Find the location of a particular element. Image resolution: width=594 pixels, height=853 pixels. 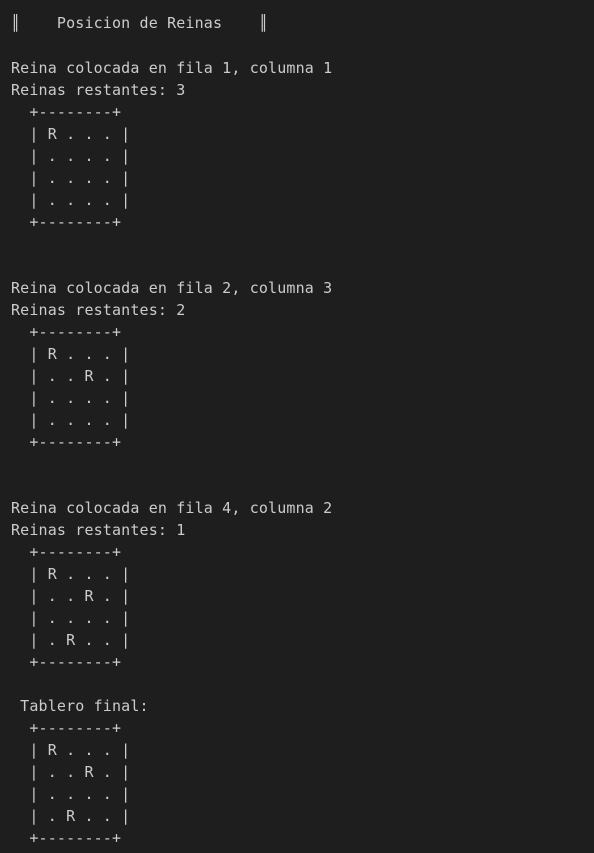

final-board-label: Tablero final: is located at coordinates (80, 706).